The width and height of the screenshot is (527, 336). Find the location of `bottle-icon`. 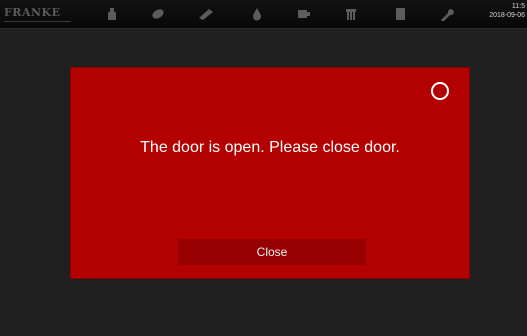

bottle-icon is located at coordinates (112, 14).